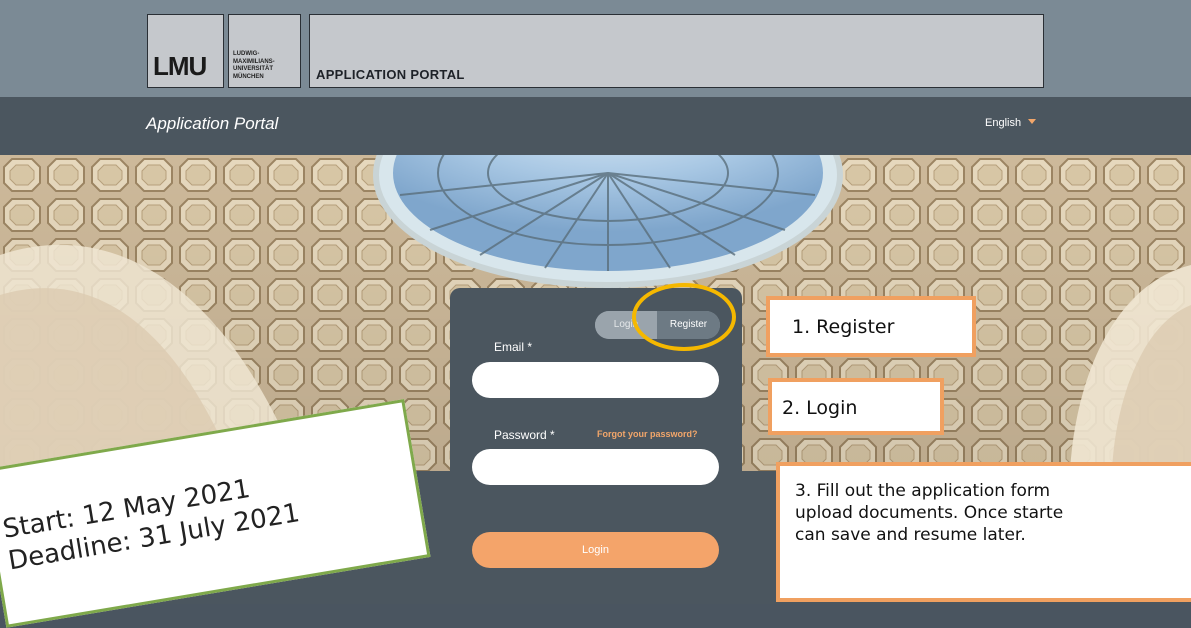 This screenshot has width=1191, height=628. Describe the element at coordinates (843, 327) in the screenshot. I see `callout-step-1-text: 1. Register` at that location.